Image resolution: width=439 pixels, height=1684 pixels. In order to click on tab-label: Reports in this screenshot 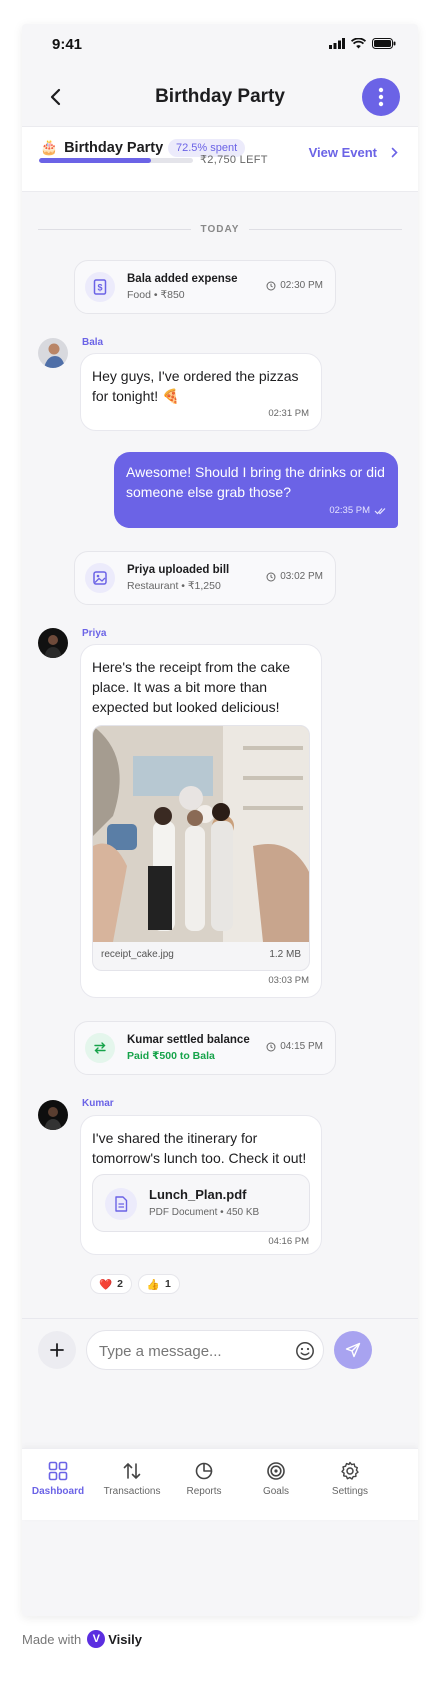, I will do `click(204, 1491)`.